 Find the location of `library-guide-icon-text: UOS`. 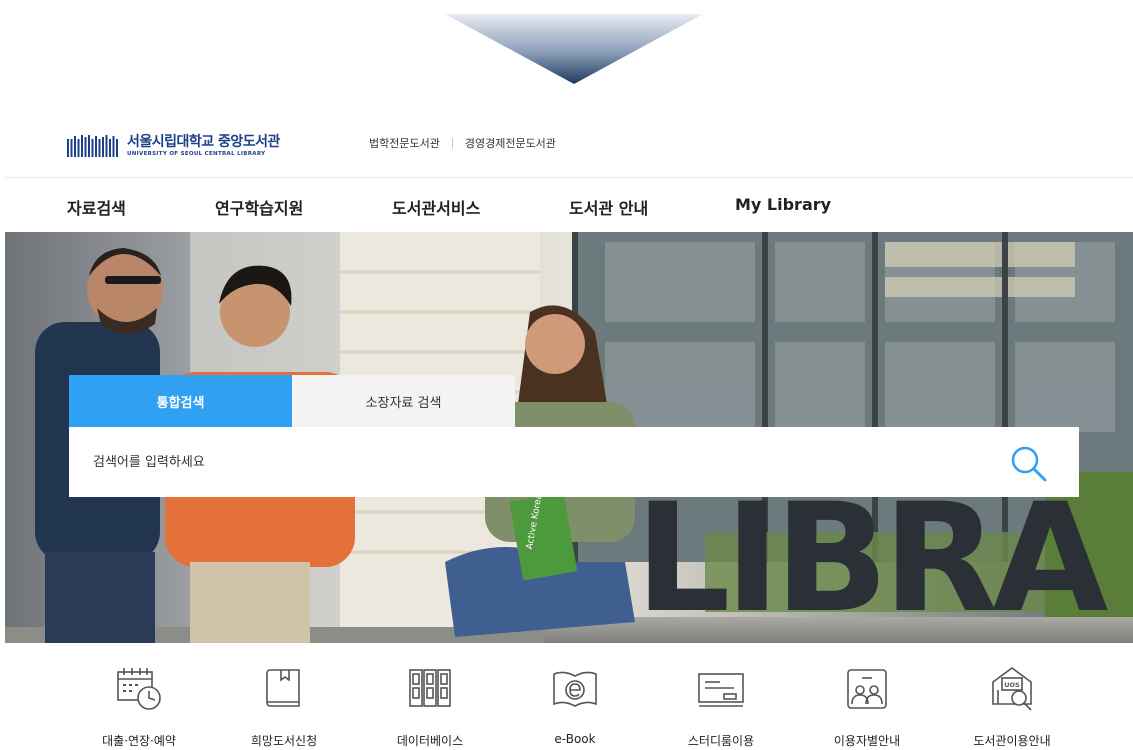

library-guide-icon-text: UOS is located at coordinates (1012, 685).